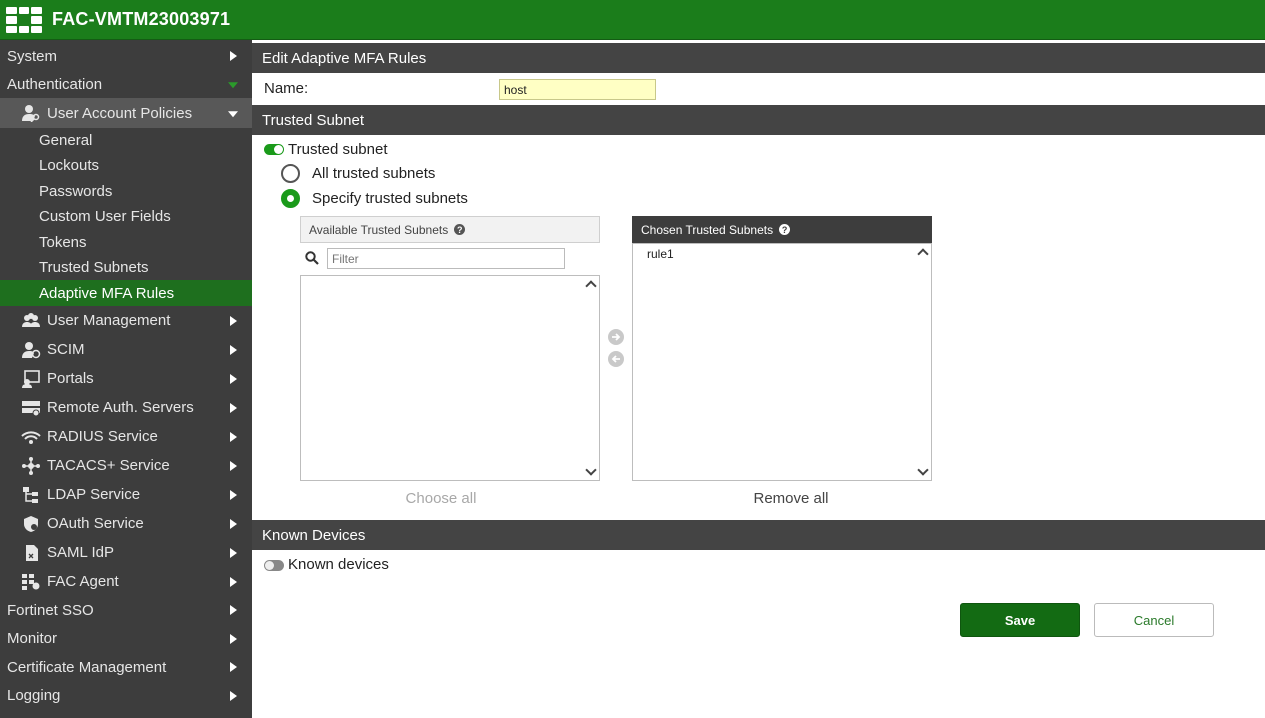  Describe the element at coordinates (126, 113) in the screenshot. I see `sidebar-item-user-account-policies: User Account Policies` at that location.